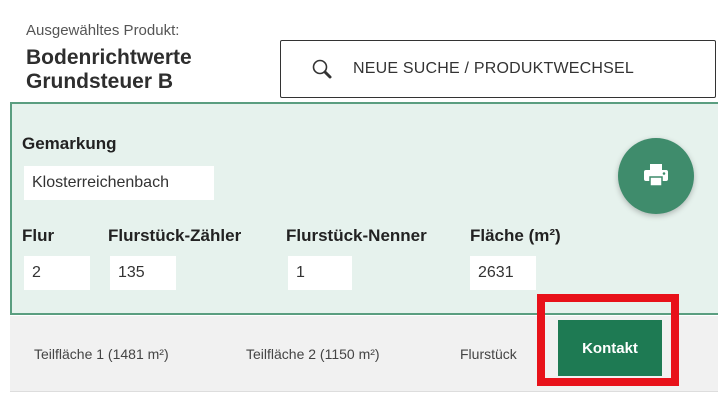 Image resolution: width=718 pixels, height=401 pixels. I want to click on gemarkung-field: Klosterreichenbach, so click(119, 183).